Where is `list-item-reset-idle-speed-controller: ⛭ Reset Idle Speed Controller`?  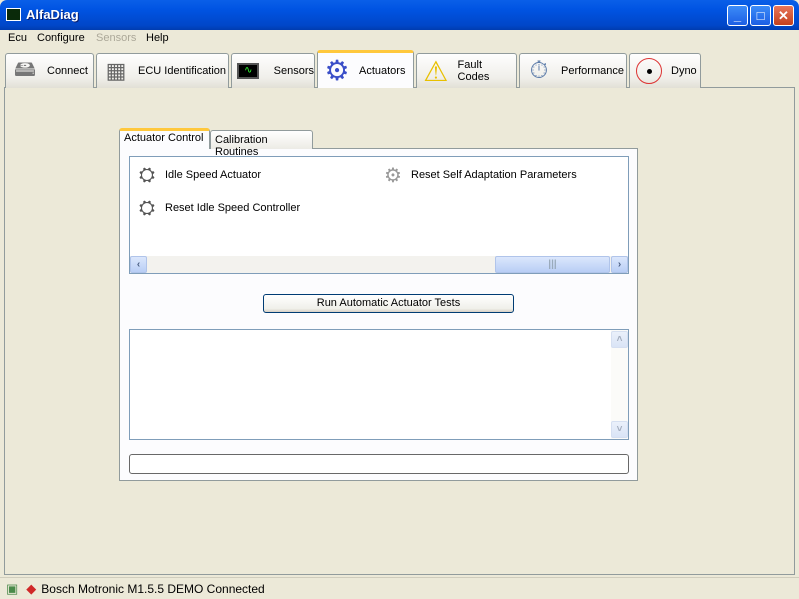 list-item-reset-idle-speed-controller: ⛭ Reset Idle Speed Controller is located at coordinates (217, 208).